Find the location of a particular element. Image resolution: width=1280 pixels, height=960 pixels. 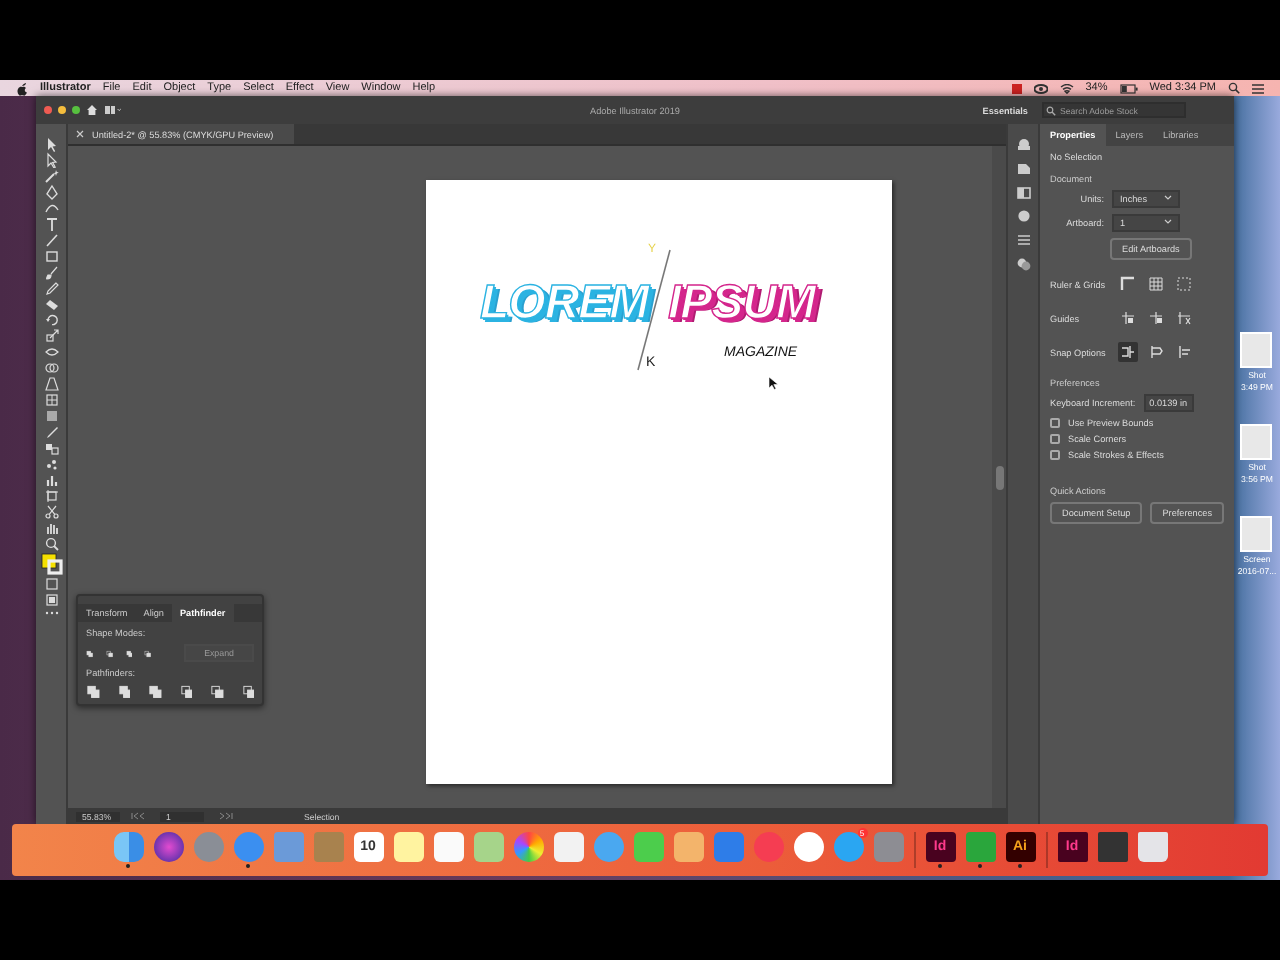

app-status-icon is located at coordinates (1016, 88).